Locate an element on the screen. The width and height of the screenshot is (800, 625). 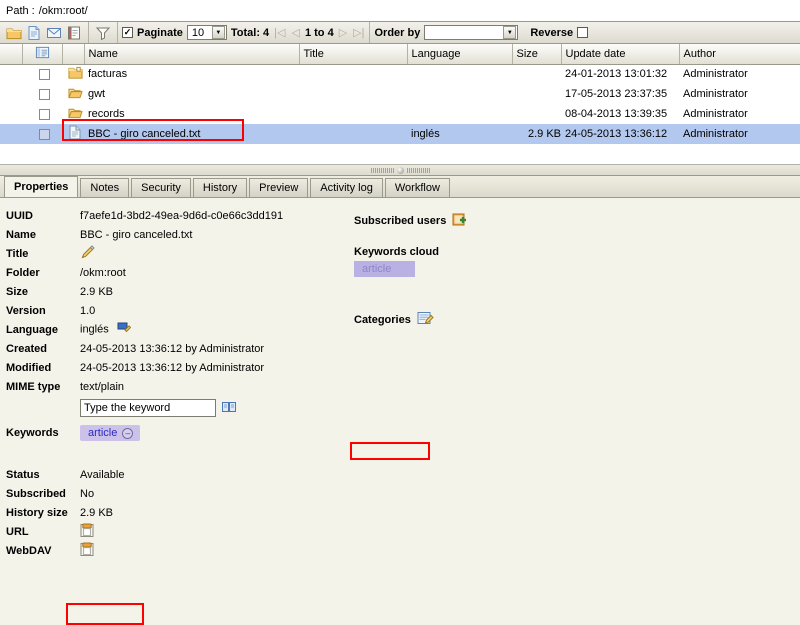
history-size-value: 2.9 KB is located at coordinates (97, 512).